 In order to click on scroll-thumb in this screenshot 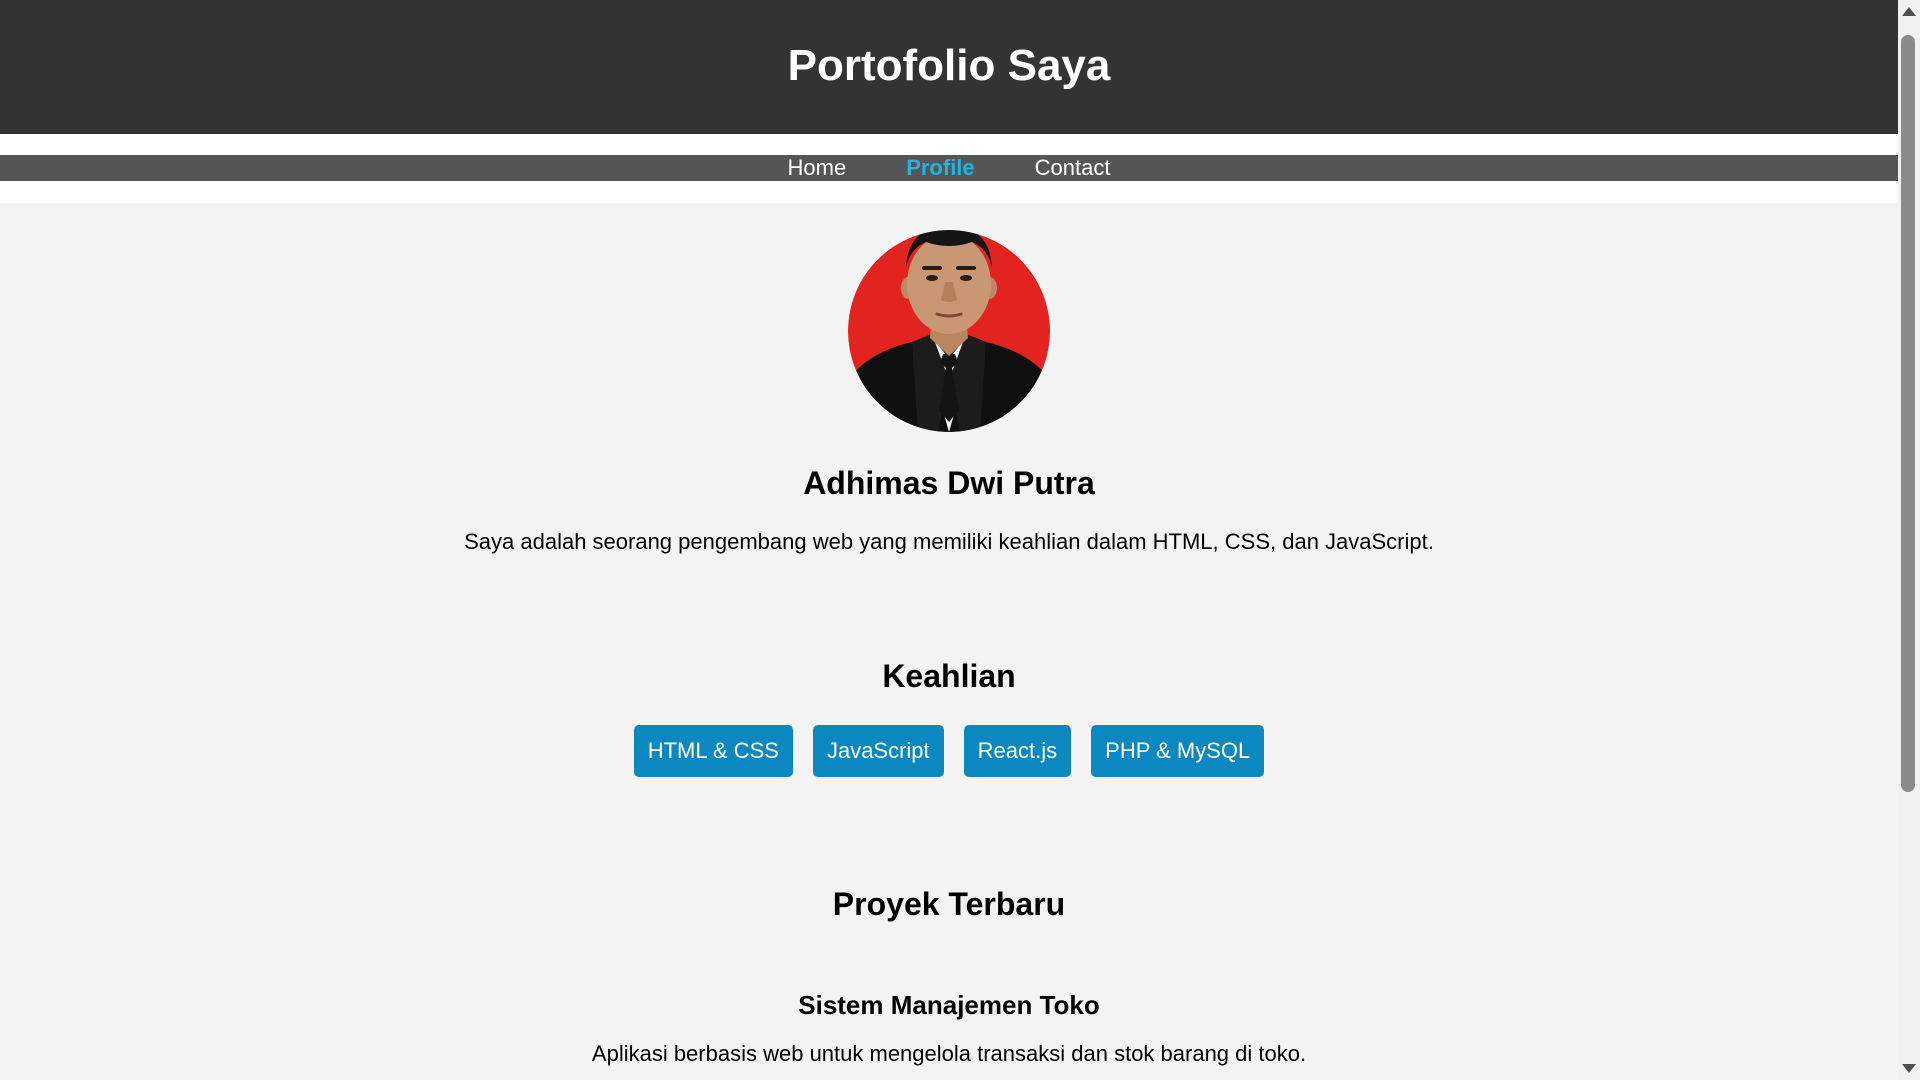, I will do `click(1908, 413)`.